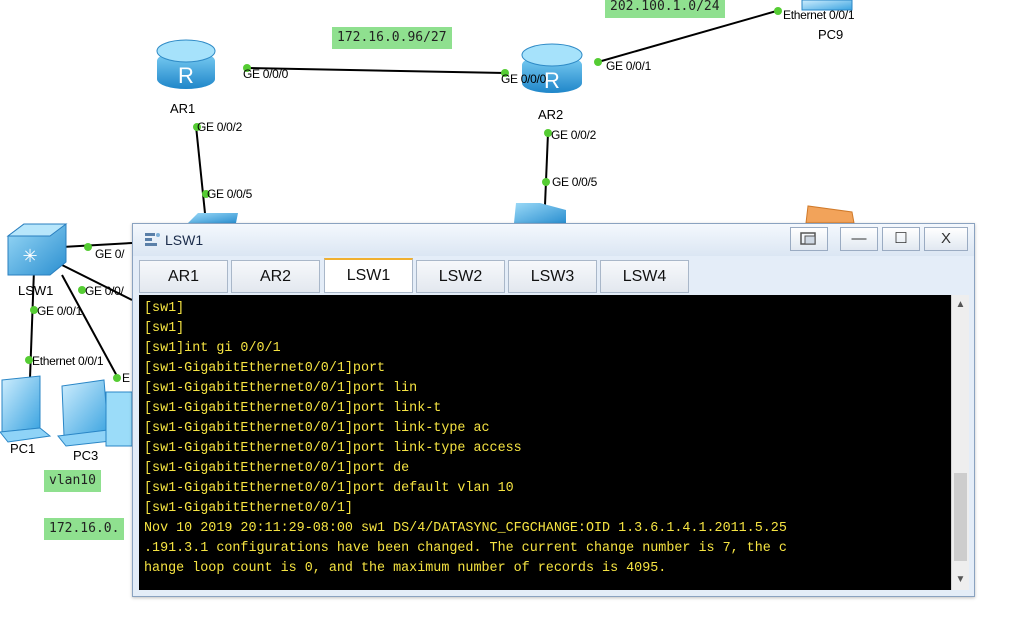 The width and height of the screenshot is (1027, 622). What do you see at coordinates (110, 254) in the screenshot?
I see `port-label: GE 0/` at bounding box center [110, 254].